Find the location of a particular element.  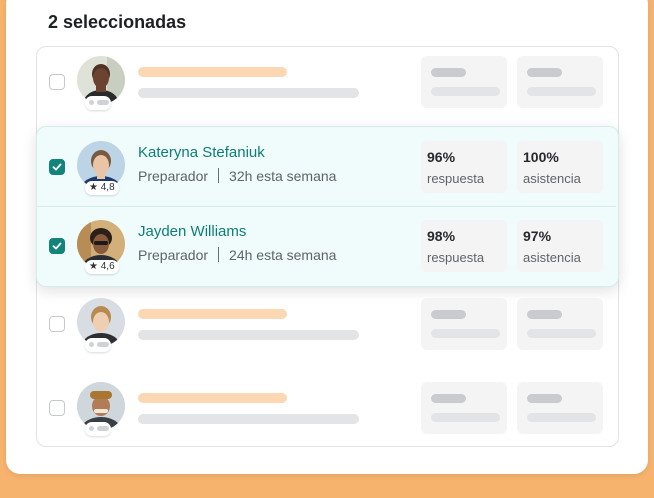

stat-value: 96% is located at coordinates (441, 157).